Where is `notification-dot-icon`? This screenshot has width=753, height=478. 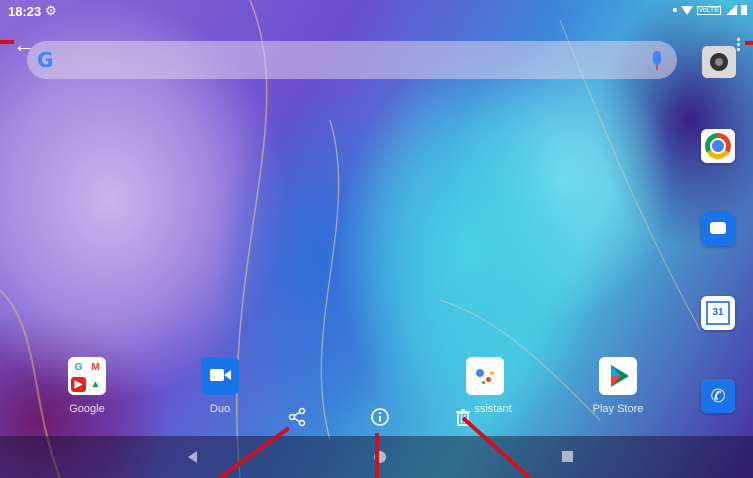
notification-dot-icon is located at coordinates (674, 10).